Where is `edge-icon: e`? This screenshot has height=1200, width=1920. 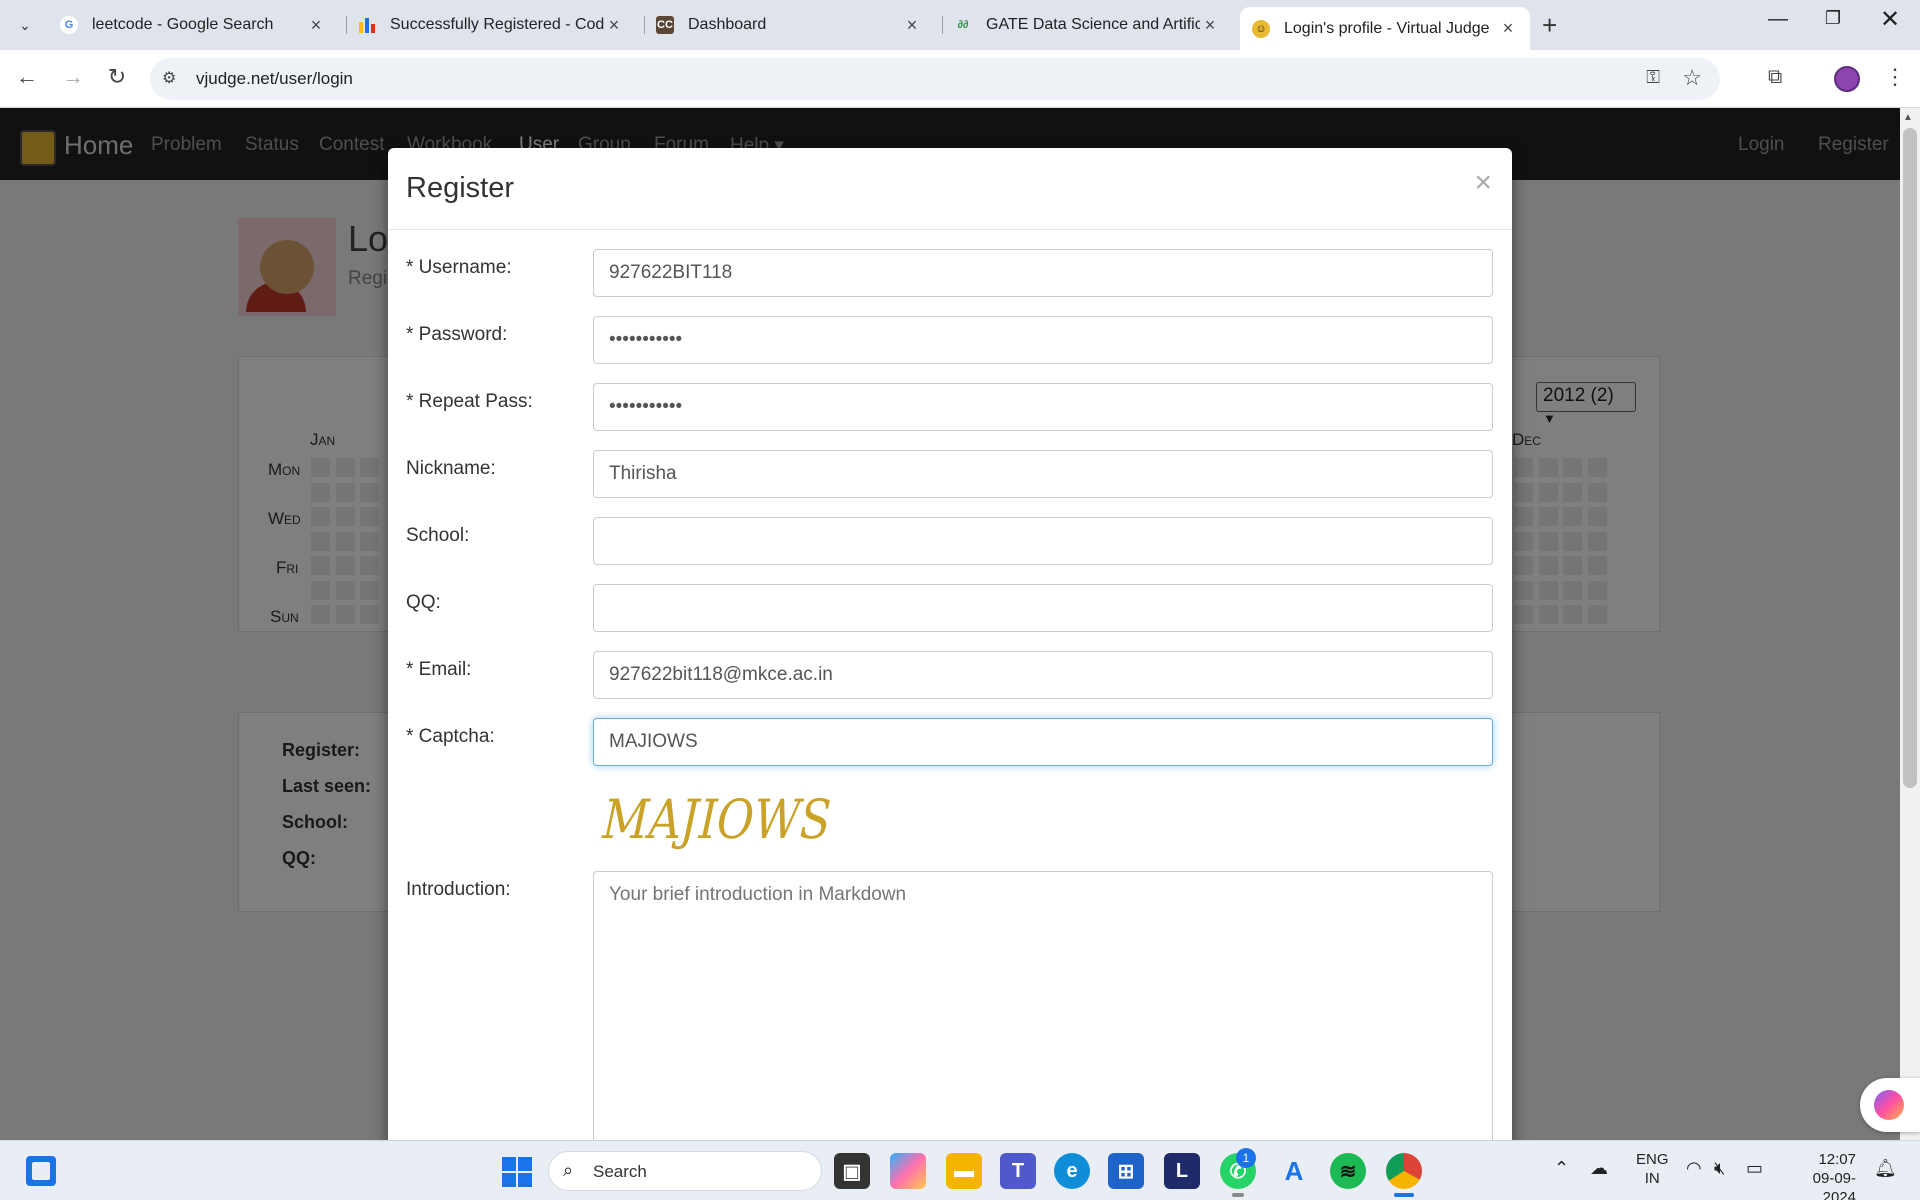
edge-icon: e is located at coordinates (1072, 1171).